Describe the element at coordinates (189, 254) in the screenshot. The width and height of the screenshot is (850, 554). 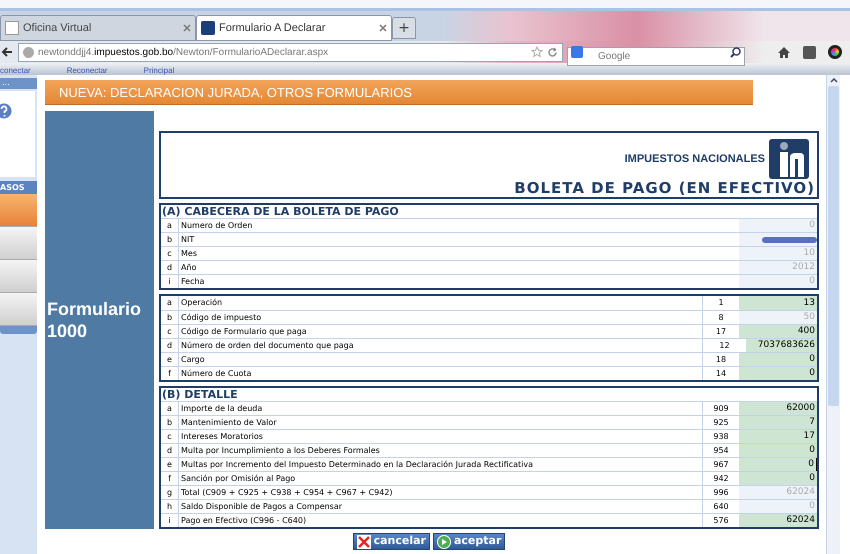
I see `row-label: Mes` at that location.